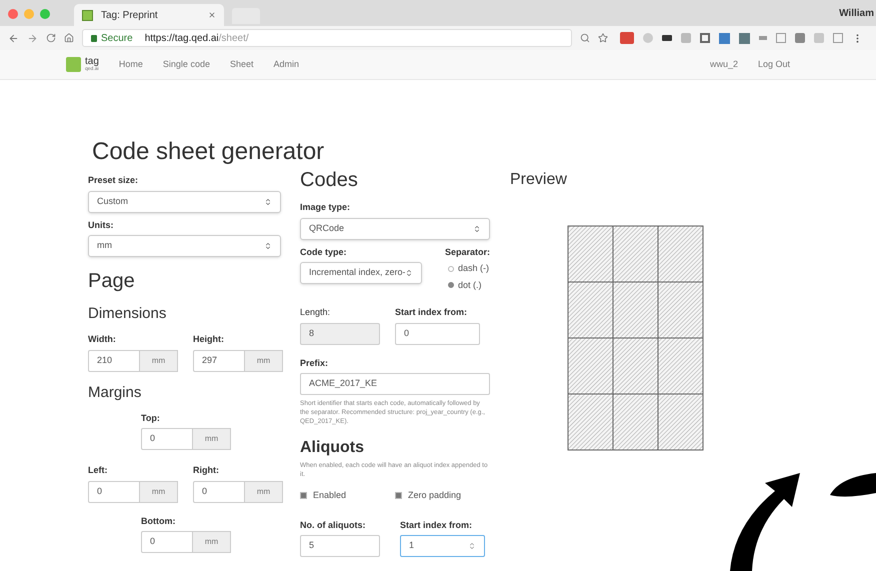  I want to click on section-heading: Page, so click(112, 281).